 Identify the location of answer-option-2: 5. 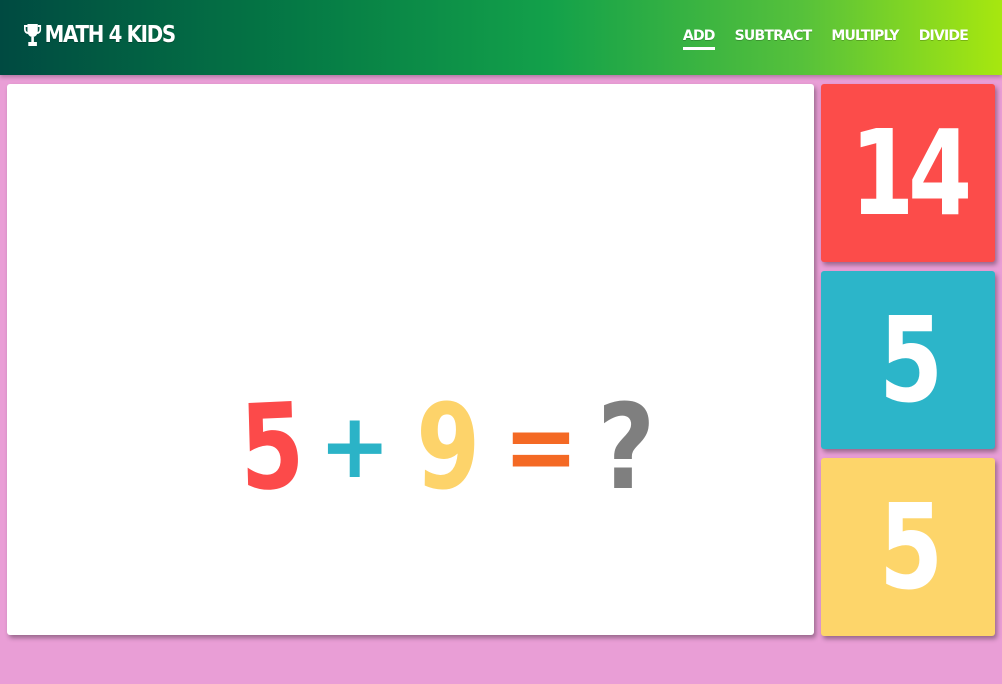
(908, 360).